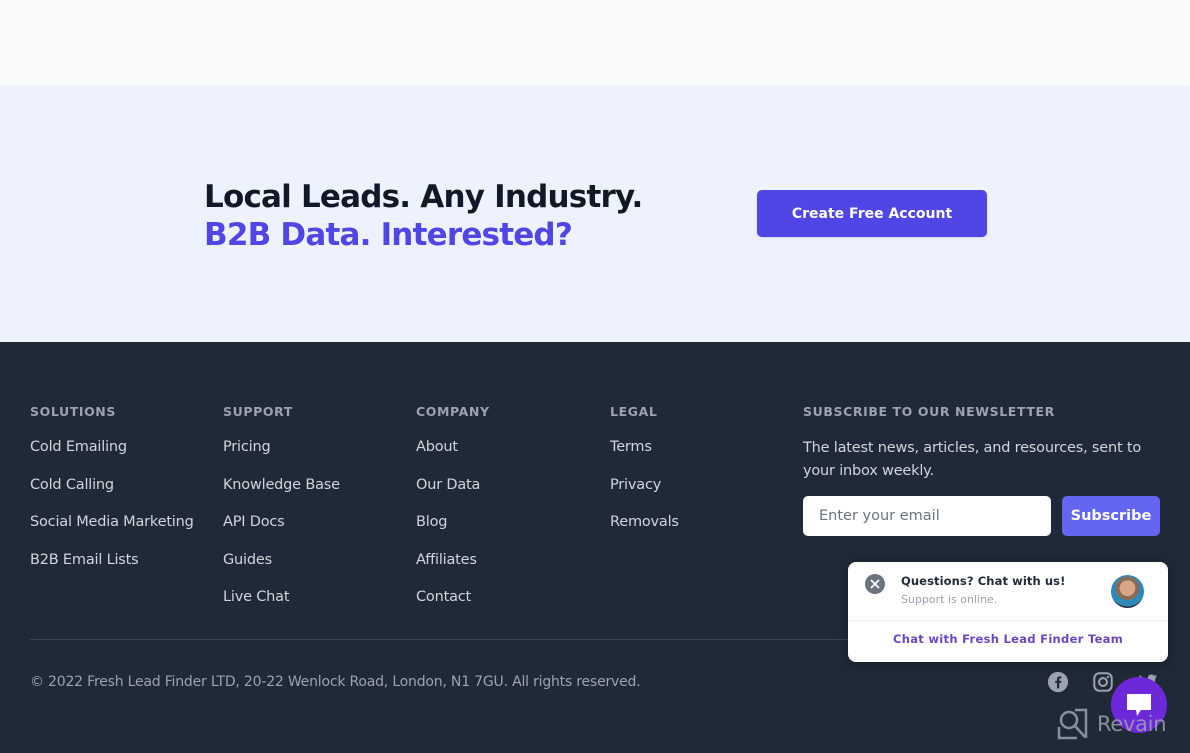 Image resolution: width=1190 pixels, height=753 pixels. I want to click on cta-heading-line2: B2B Data. Interested?, so click(388, 235).